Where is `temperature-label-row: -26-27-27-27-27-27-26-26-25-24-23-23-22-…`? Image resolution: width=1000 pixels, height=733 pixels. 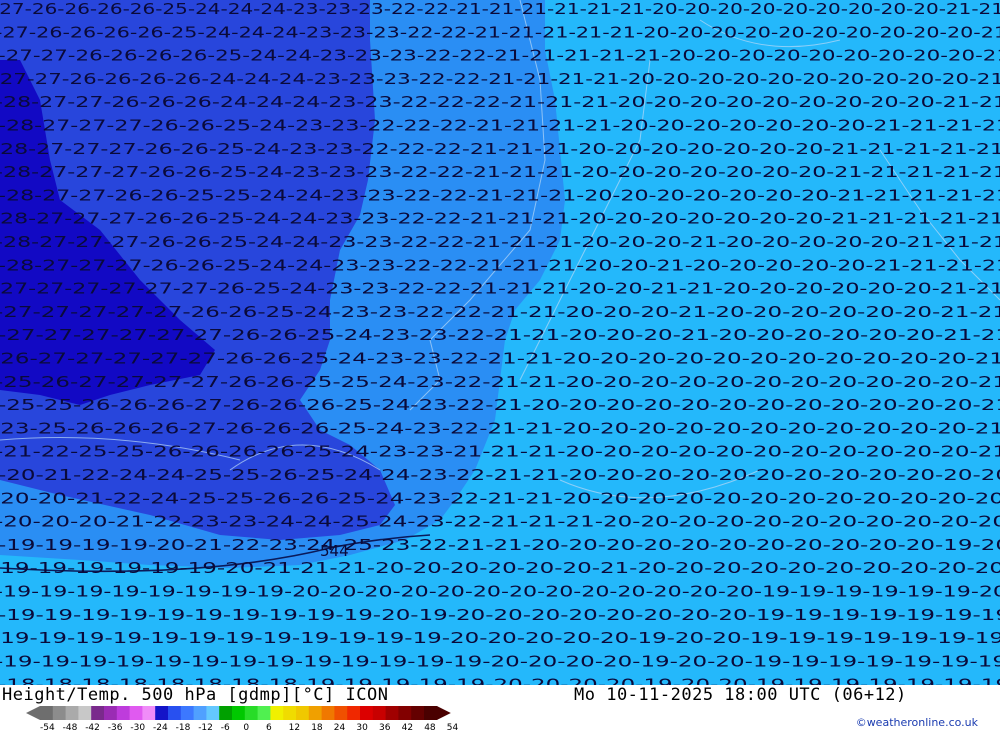
temperature-label-row: -26-27-27-27-27-27-26-26-25-24-23-23-22-… is located at coordinates (500, 359).